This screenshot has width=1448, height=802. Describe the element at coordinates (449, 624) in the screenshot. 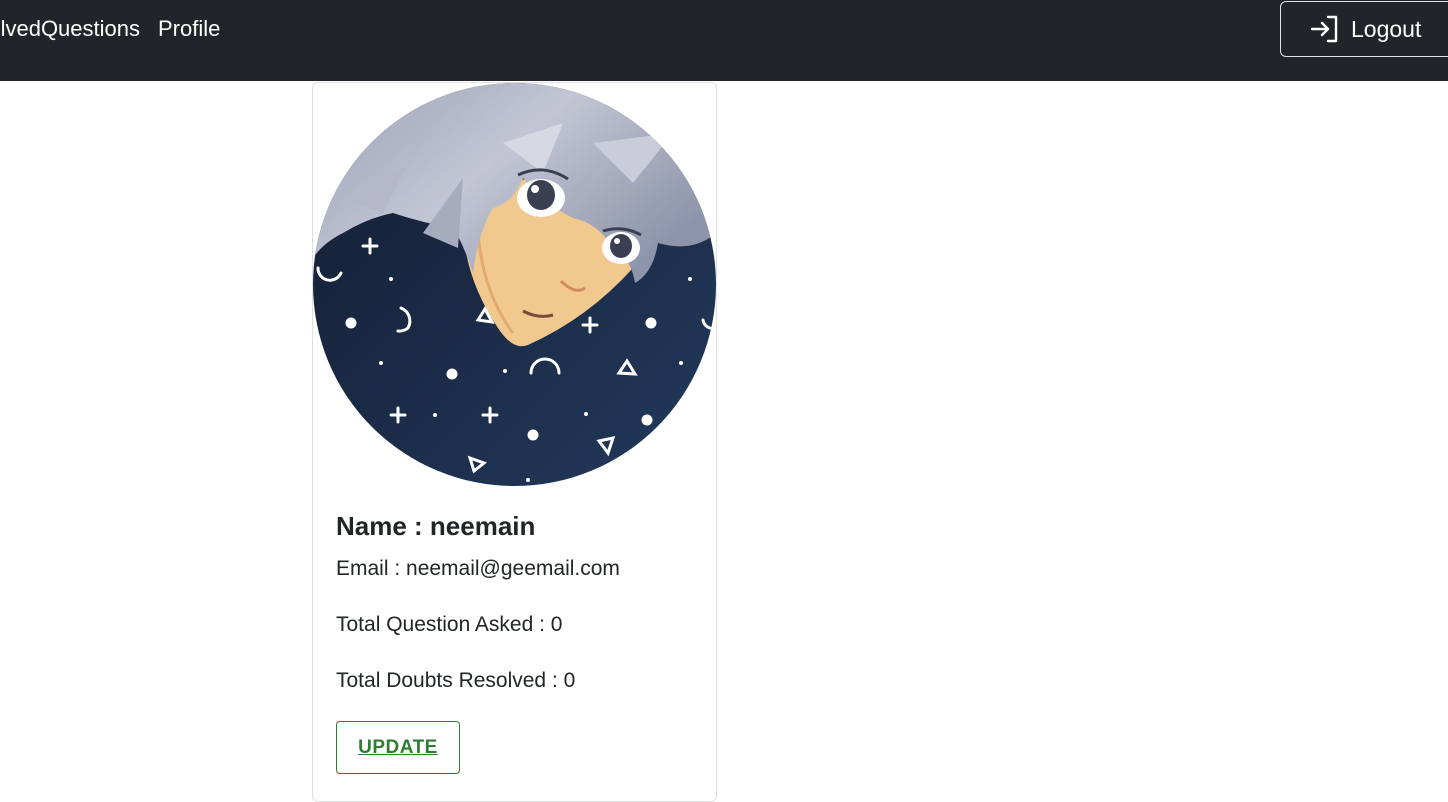

I see `profile-total-questions: Total Question Asked : 0` at that location.